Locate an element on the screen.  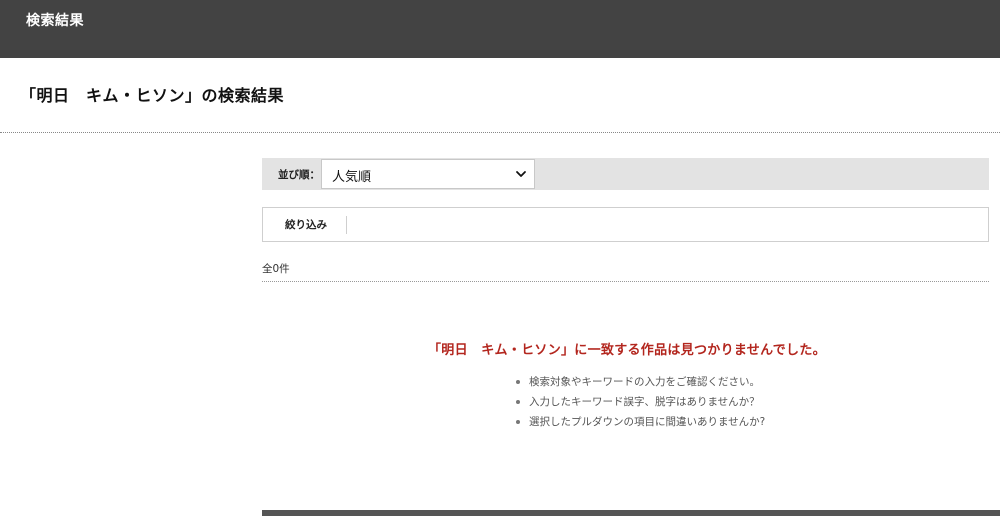
page-title: 「明日 キム・ヒソン」の検索結果 is located at coordinates (152, 95).